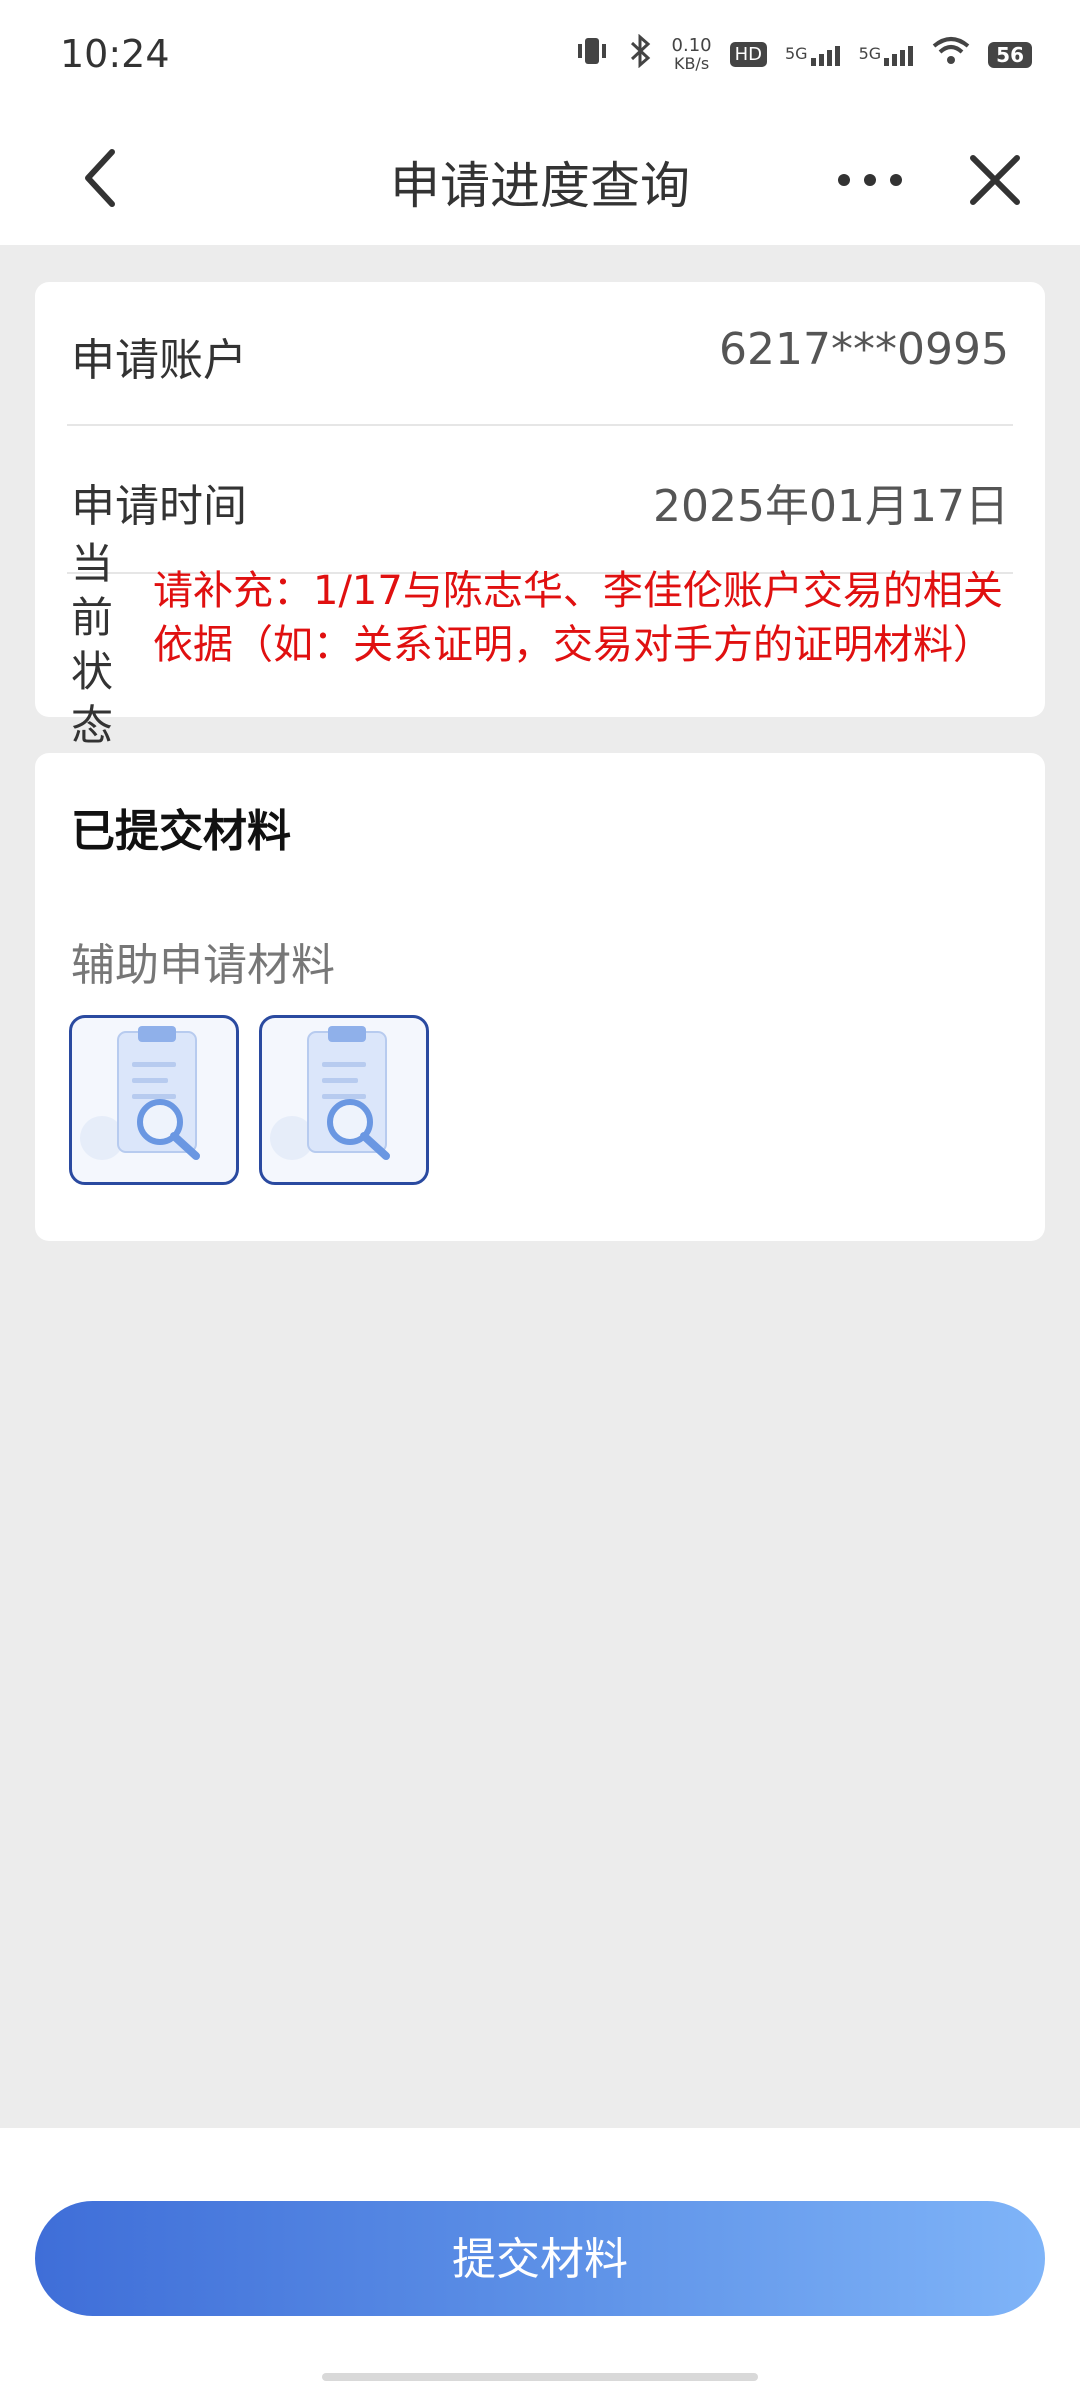 The width and height of the screenshot is (1080, 2388). Describe the element at coordinates (540, 425) in the screenshot. I see `divider` at that location.